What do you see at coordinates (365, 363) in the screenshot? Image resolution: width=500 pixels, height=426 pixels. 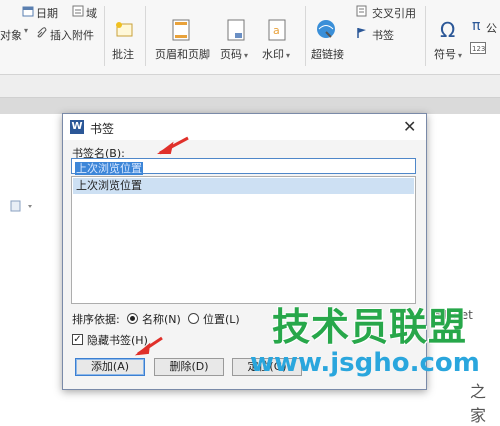 I see `watermark-url: www.jsgho.com` at bounding box center [365, 363].